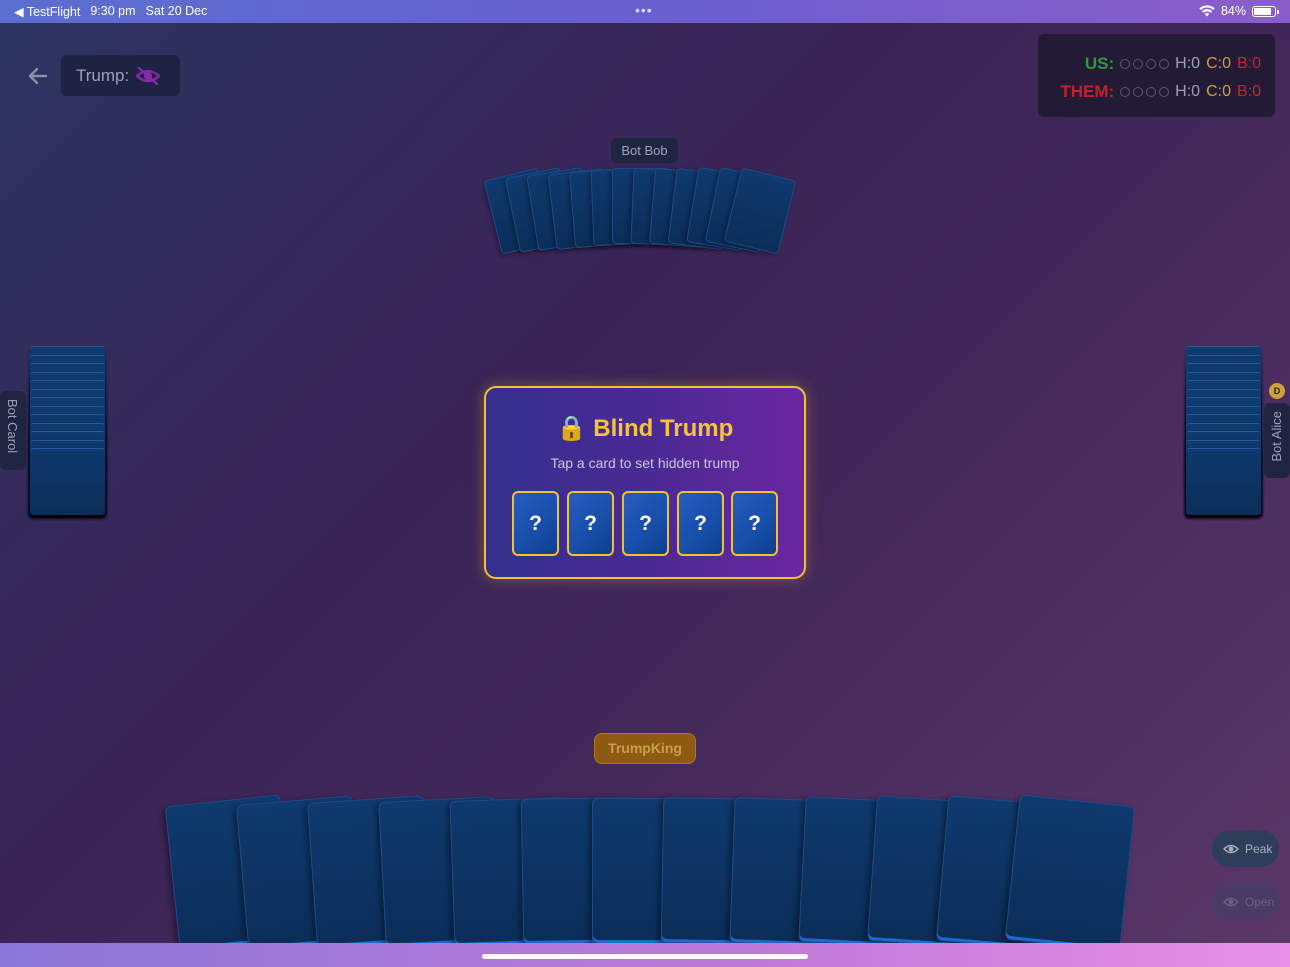  I want to click on dialog-title: 🔒 Blind Trump, so click(645, 428).